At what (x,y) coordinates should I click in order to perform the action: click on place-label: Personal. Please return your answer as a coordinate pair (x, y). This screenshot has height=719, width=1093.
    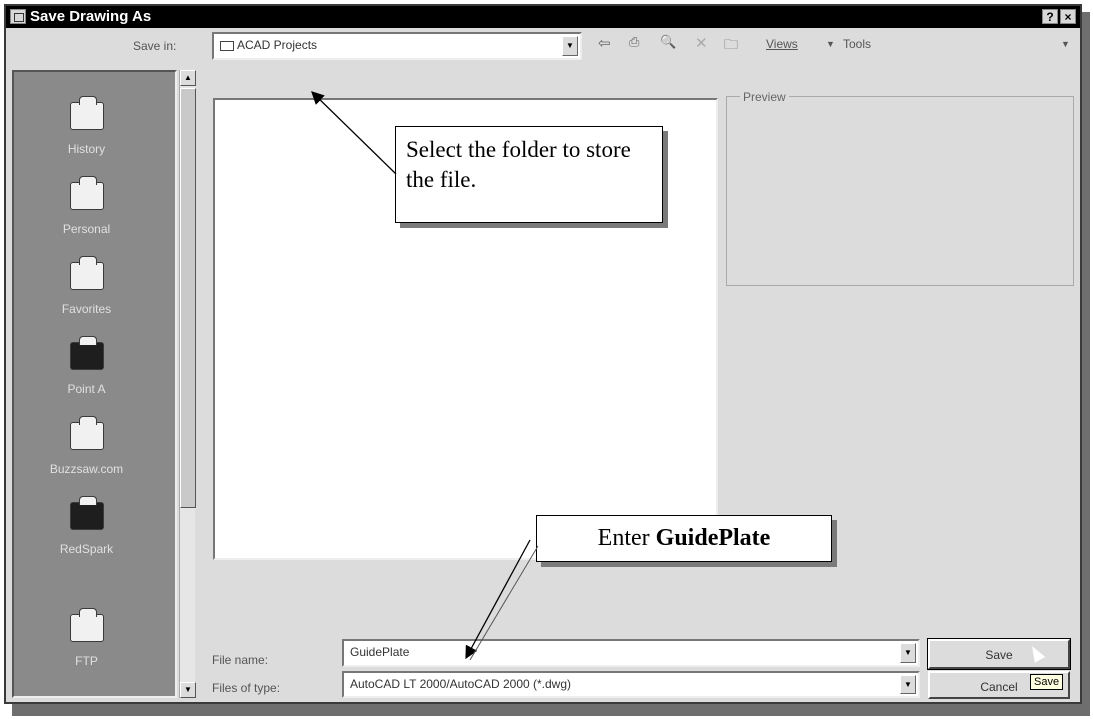
    Looking at the image, I should click on (86, 229).